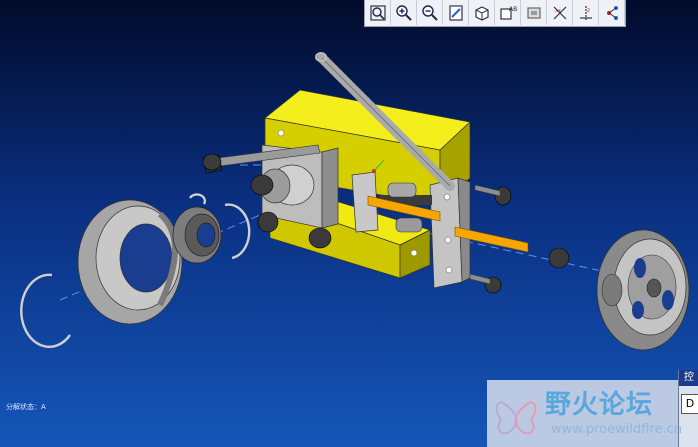 Image resolution: width=698 pixels, height=447 pixels. What do you see at coordinates (197, 235) in the screenshot?
I see `ball-bearing` at bounding box center [197, 235].